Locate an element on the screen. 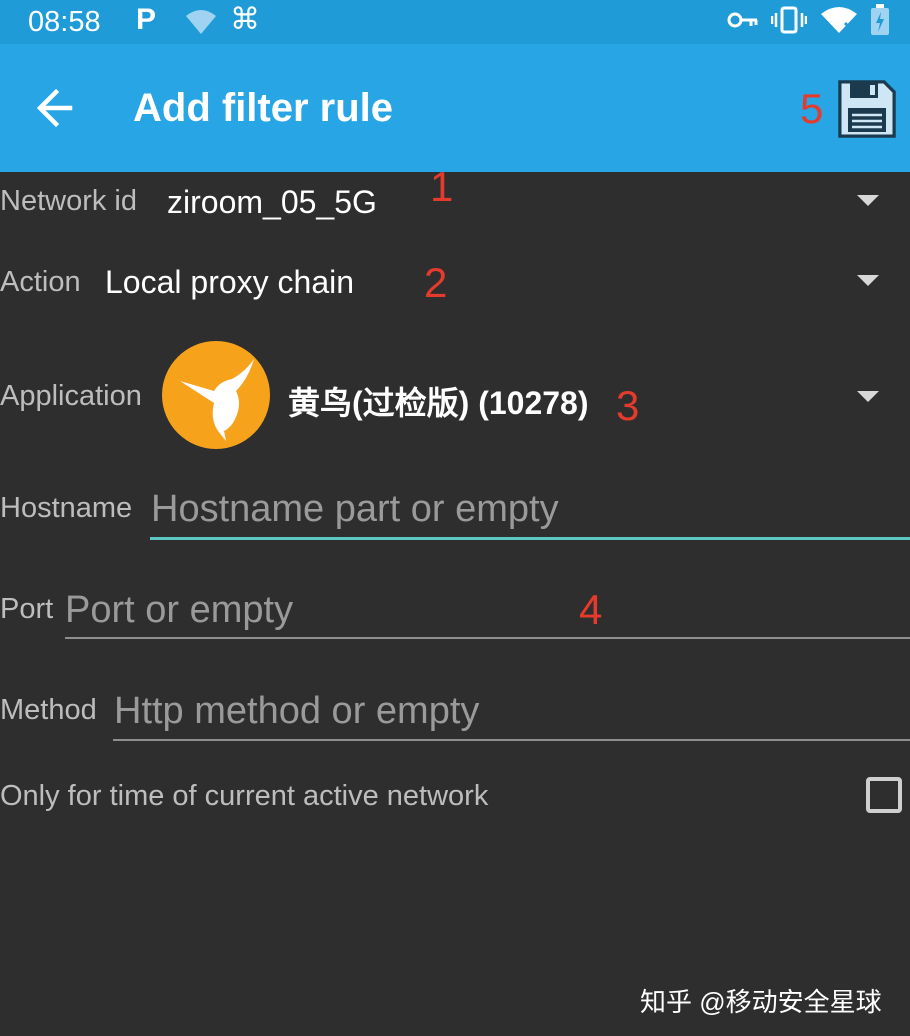 The width and height of the screenshot is (910, 1036). floppy-disk-icon is located at coordinates (867, 109).